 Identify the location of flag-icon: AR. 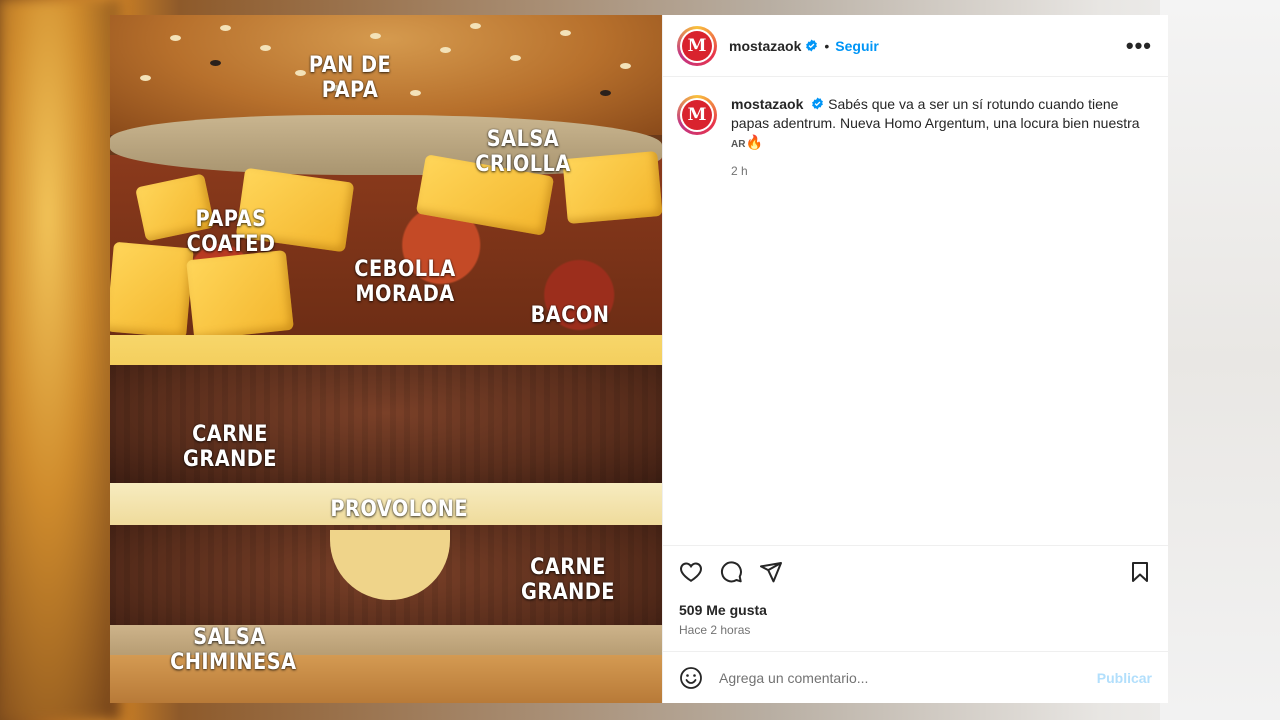
(738, 144).